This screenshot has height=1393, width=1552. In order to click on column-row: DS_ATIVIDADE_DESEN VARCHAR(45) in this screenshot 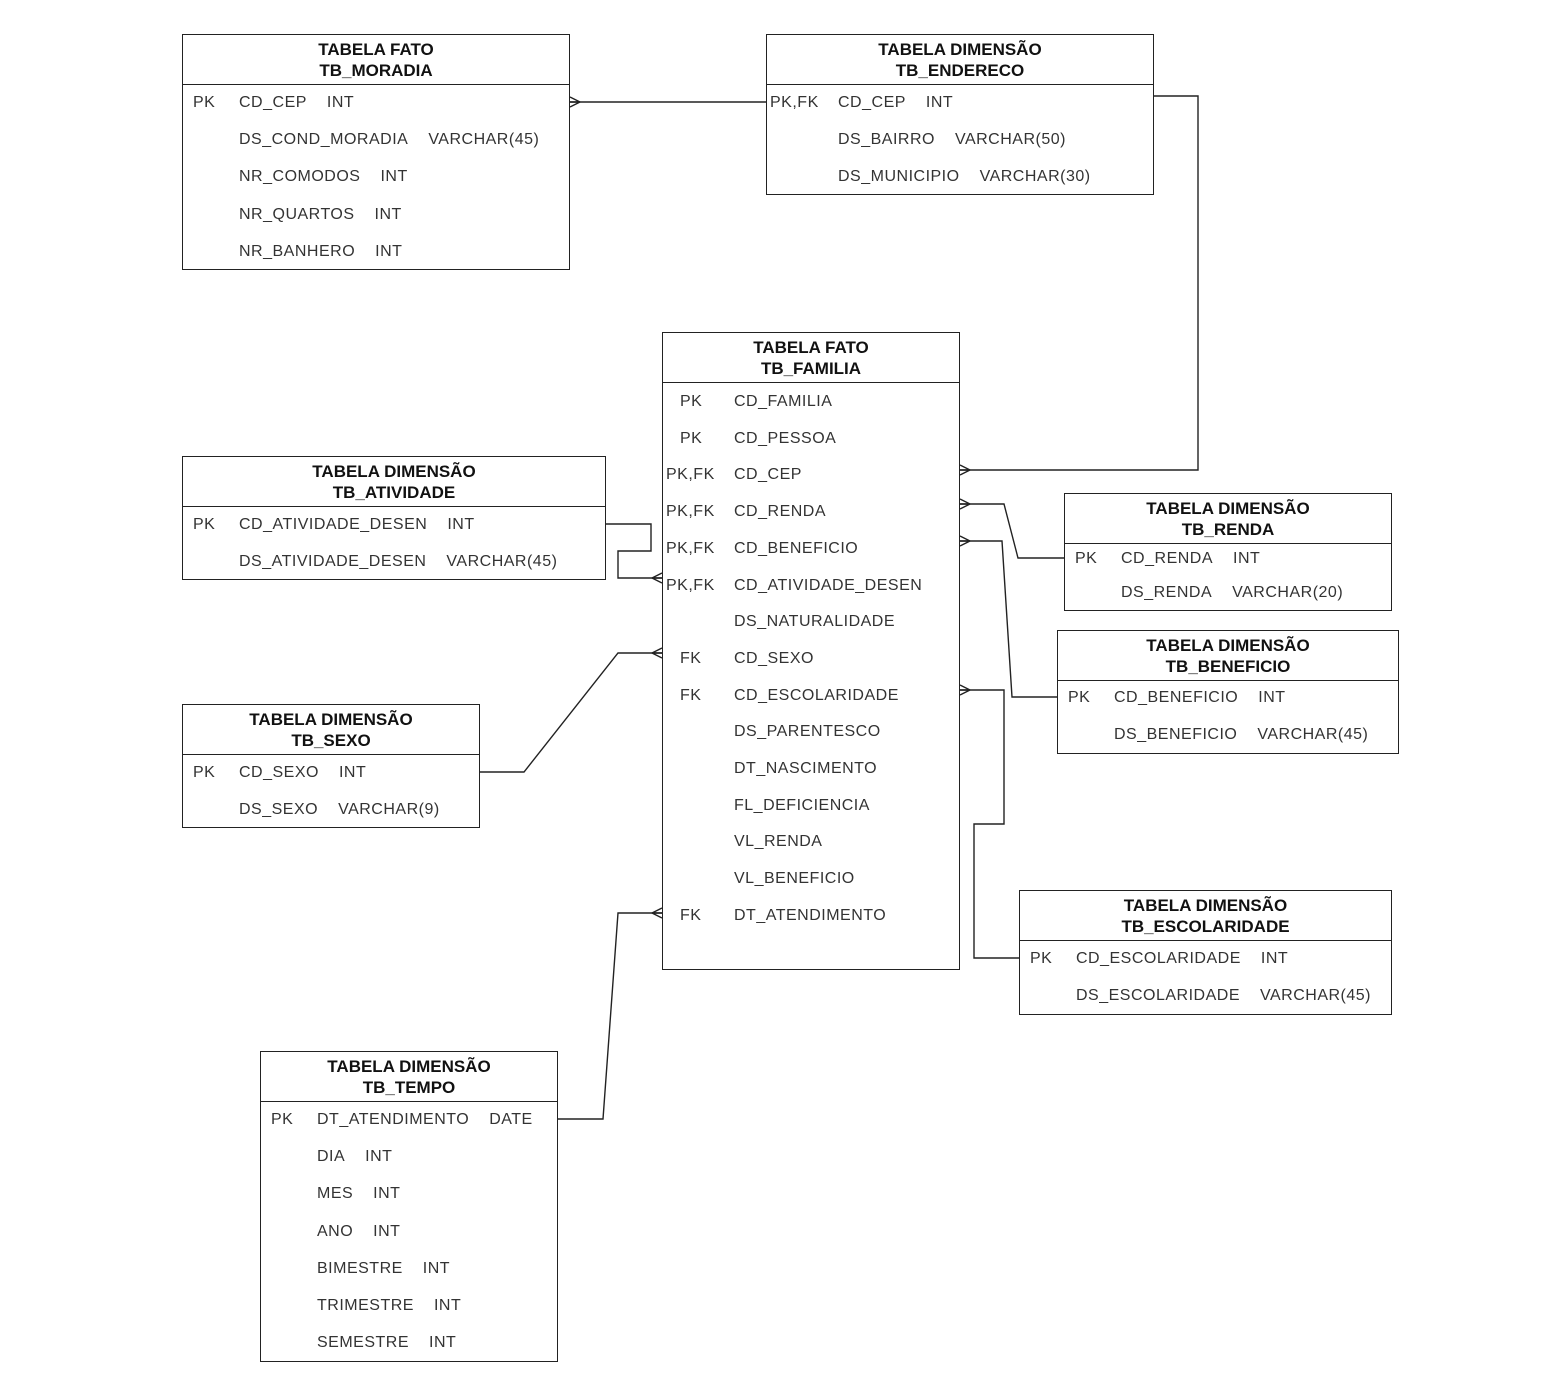, I will do `click(394, 562)`.